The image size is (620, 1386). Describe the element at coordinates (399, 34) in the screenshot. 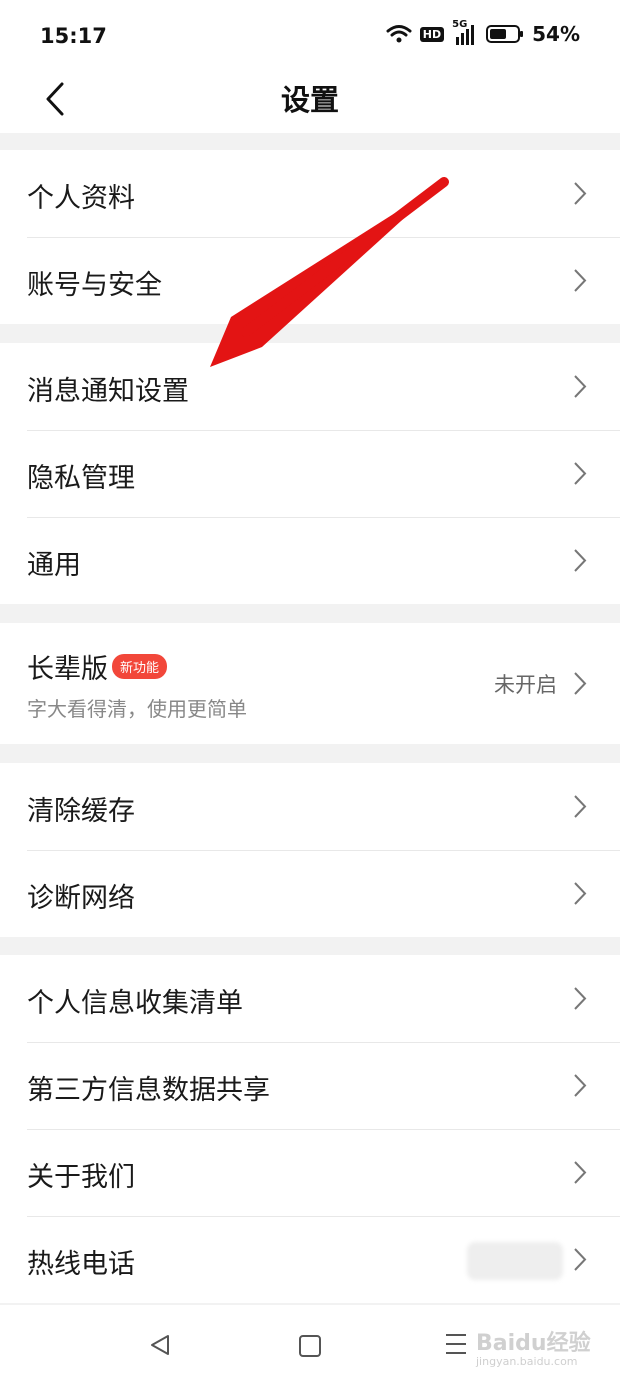

I see `wifi-icon` at that location.